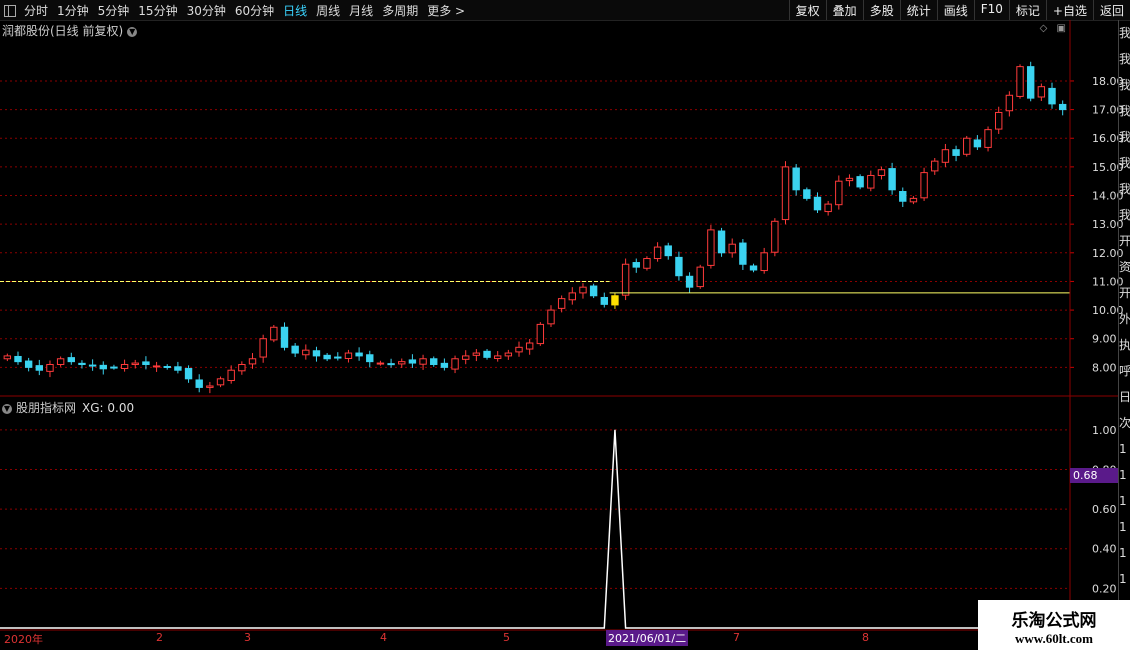  What do you see at coordinates (247, 637) in the screenshot?
I see `x-tick: 3` at bounding box center [247, 637].